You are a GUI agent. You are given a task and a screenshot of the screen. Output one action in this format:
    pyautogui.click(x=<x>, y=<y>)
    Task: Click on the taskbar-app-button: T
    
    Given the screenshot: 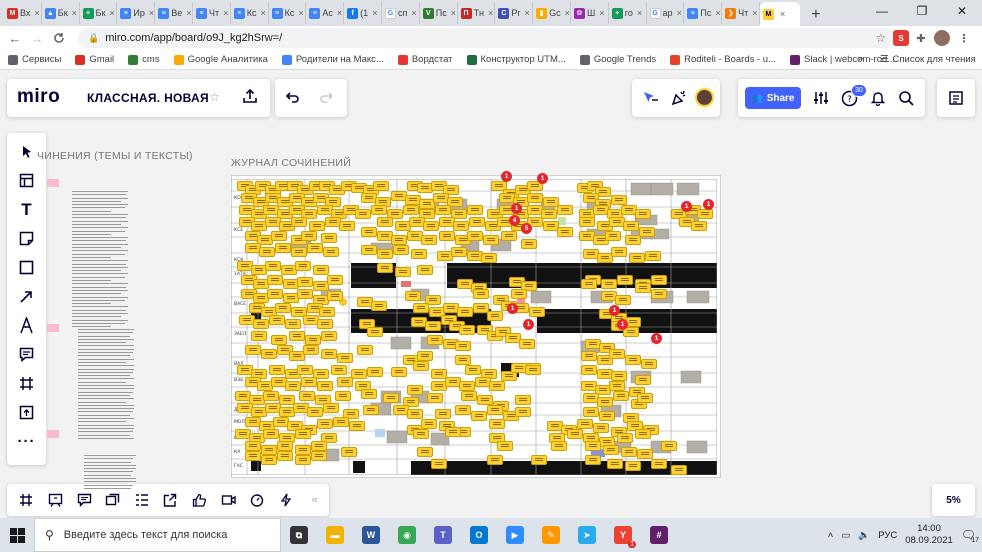 What is the action you would take?
    pyautogui.click(x=443, y=535)
    